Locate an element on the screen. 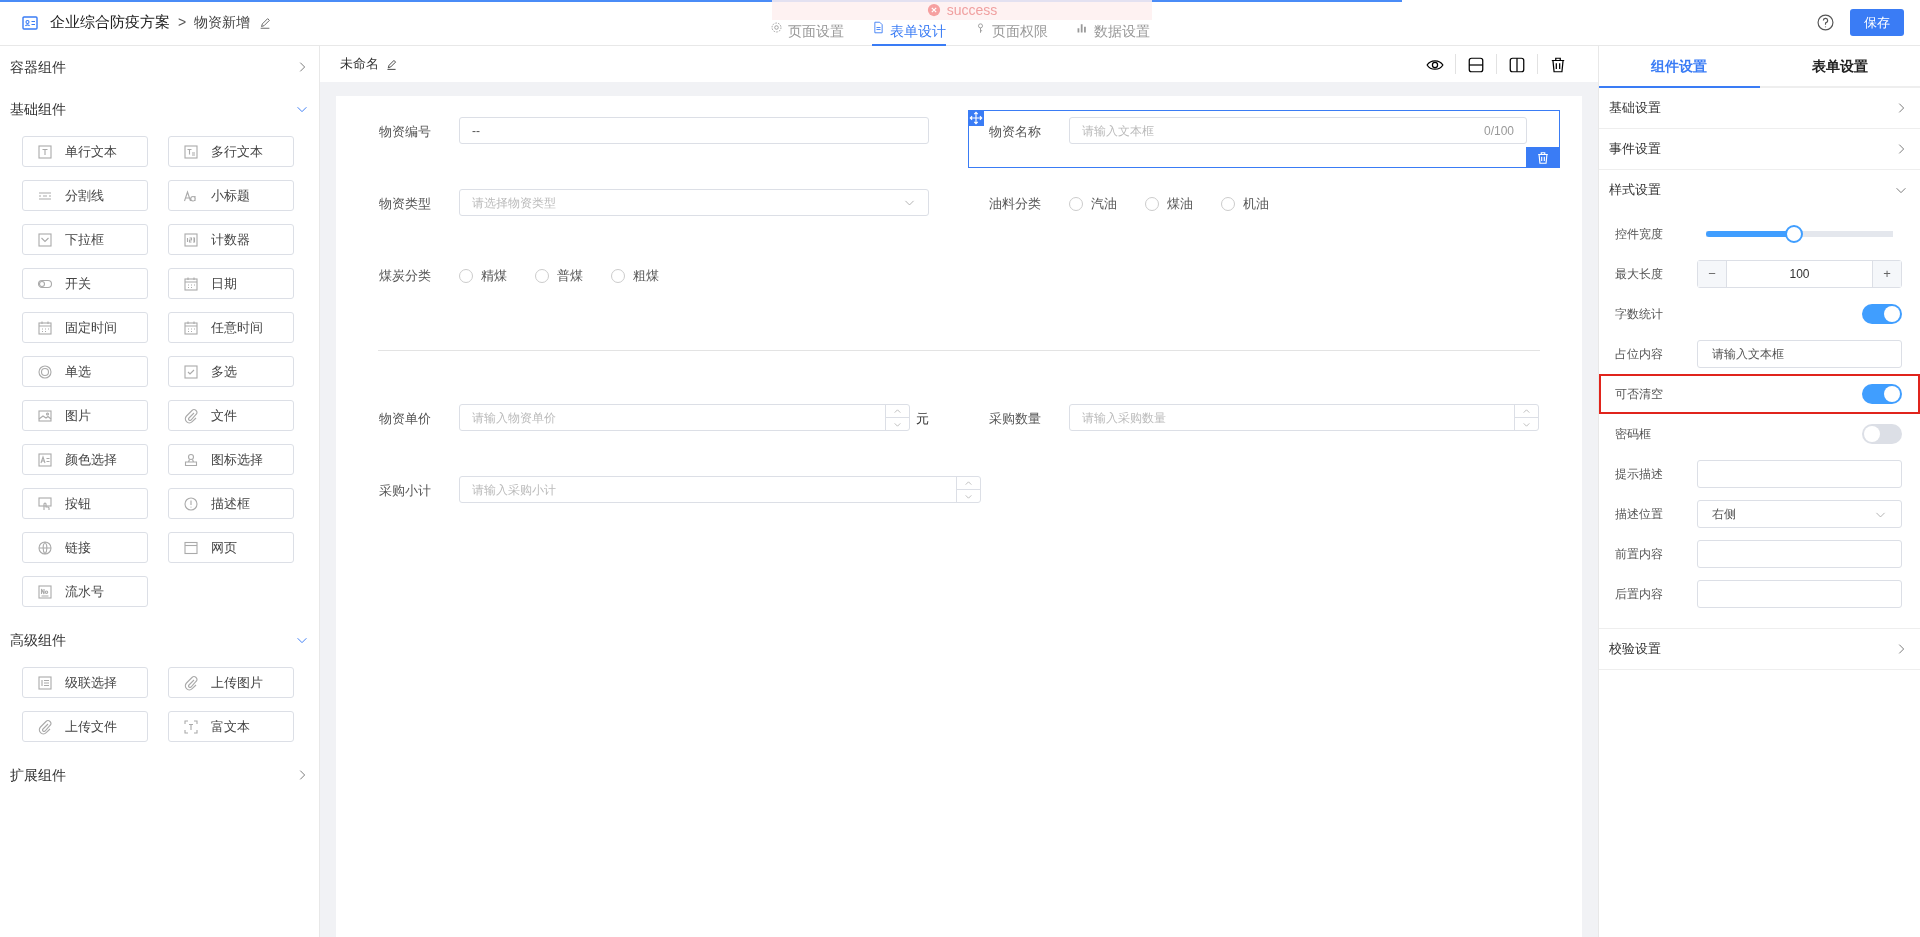 Image resolution: width=1920 pixels, height=937 pixels. radio-option: 煤油 is located at coordinates (1169, 201).